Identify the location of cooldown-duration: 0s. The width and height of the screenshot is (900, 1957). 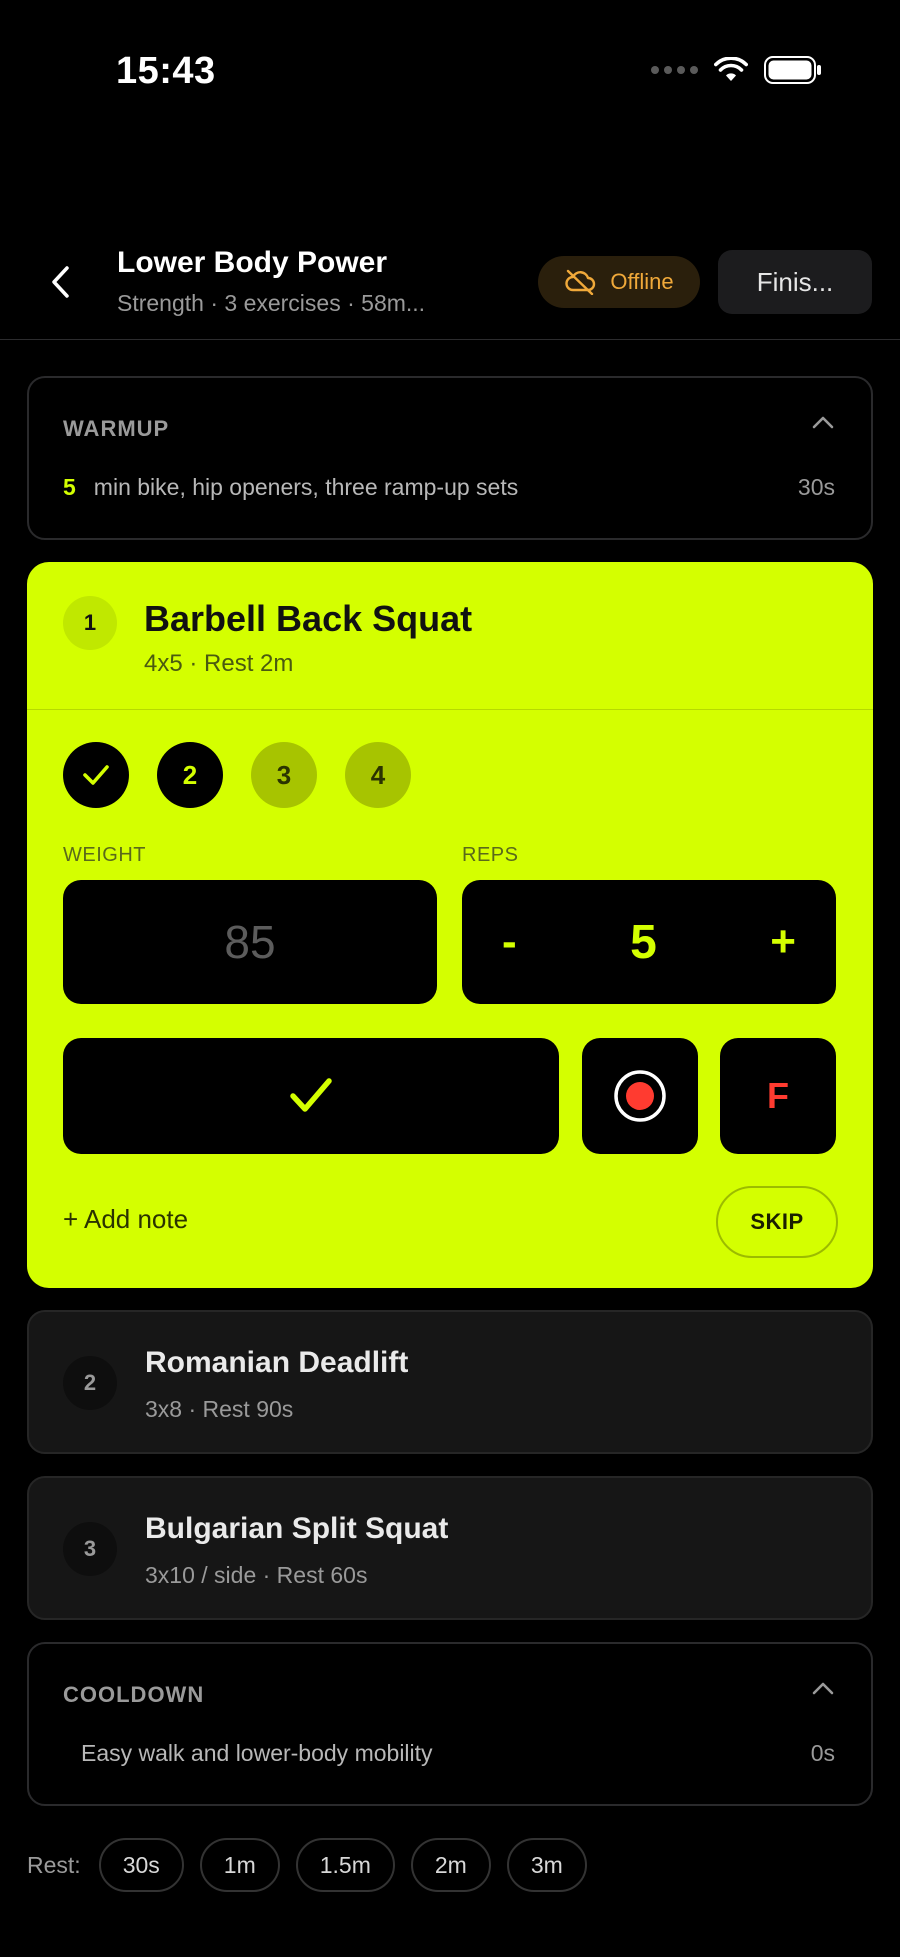
(822, 1753).